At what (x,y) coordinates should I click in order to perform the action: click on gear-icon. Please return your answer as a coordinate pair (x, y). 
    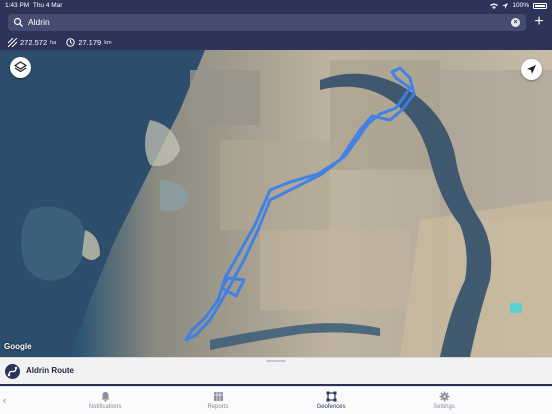
    Looking at the image, I should click on (444, 396).